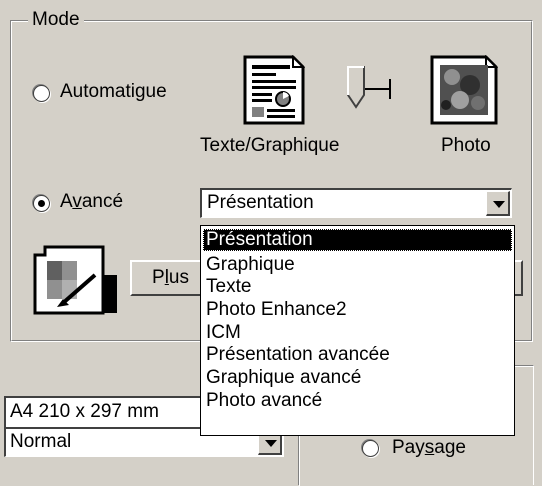  What do you see at coordinates (84, 411) in the screenshot?
I see `paper-size-value: A4 210 x 297 mm` at bounding box center [84, 411].